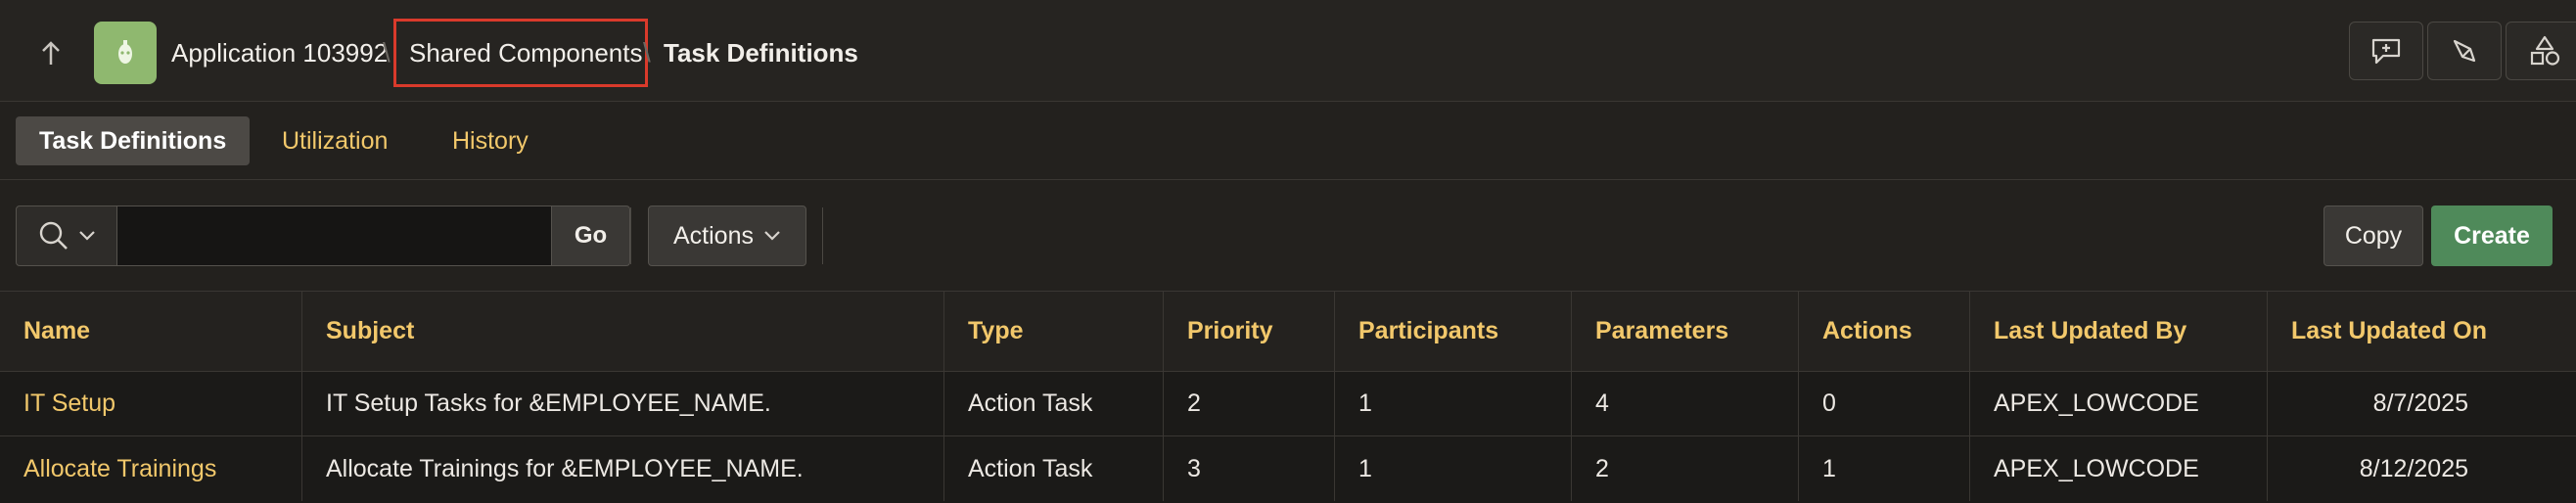  What do you see at coordinates (2545, 50) in the screenshot?
I see `shapes-icon` at bounding box center [2545, 50].